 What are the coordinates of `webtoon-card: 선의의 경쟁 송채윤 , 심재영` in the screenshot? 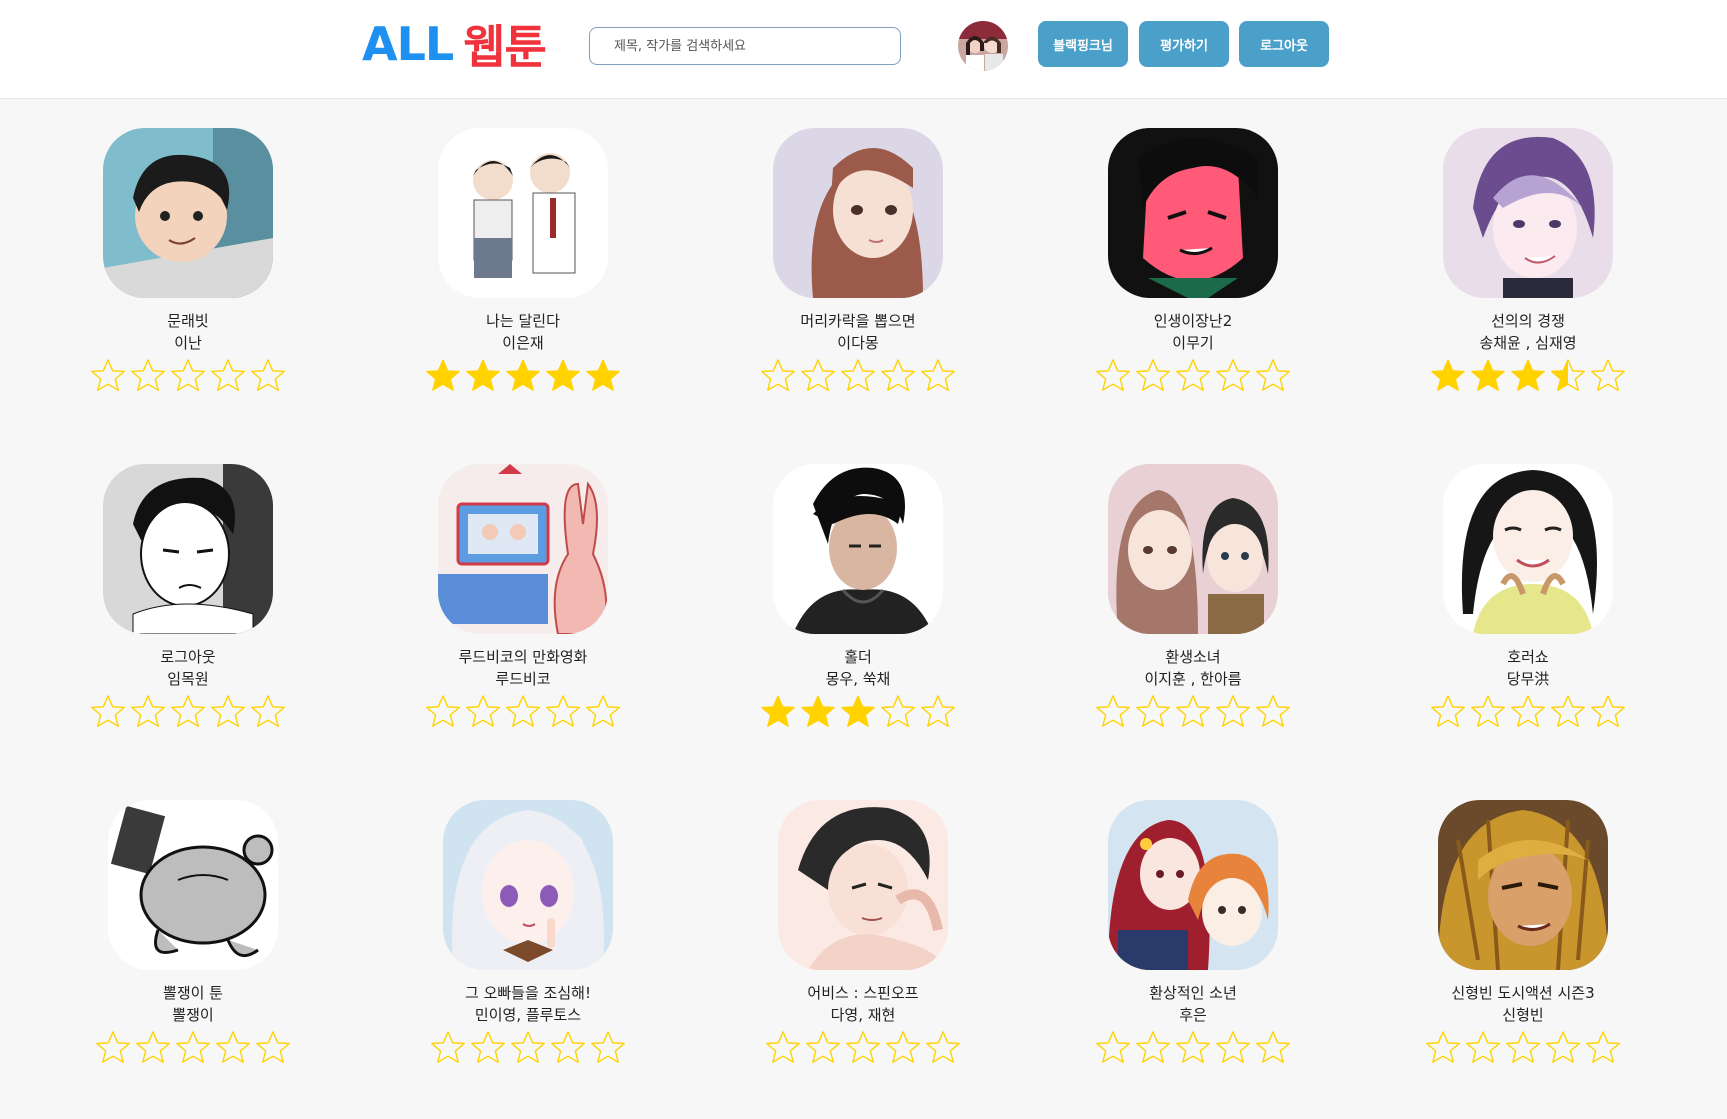 It's located at (1528, 261).